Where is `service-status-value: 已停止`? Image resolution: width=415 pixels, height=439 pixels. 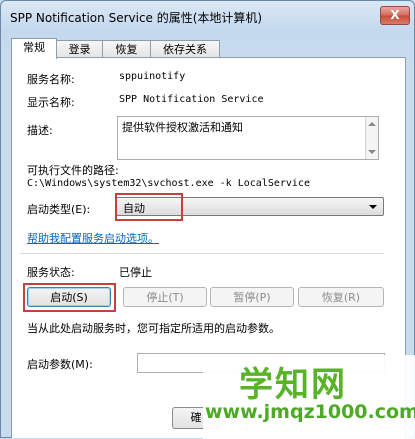
service-status-value: 已停止 is located at coordinates (135, 272).